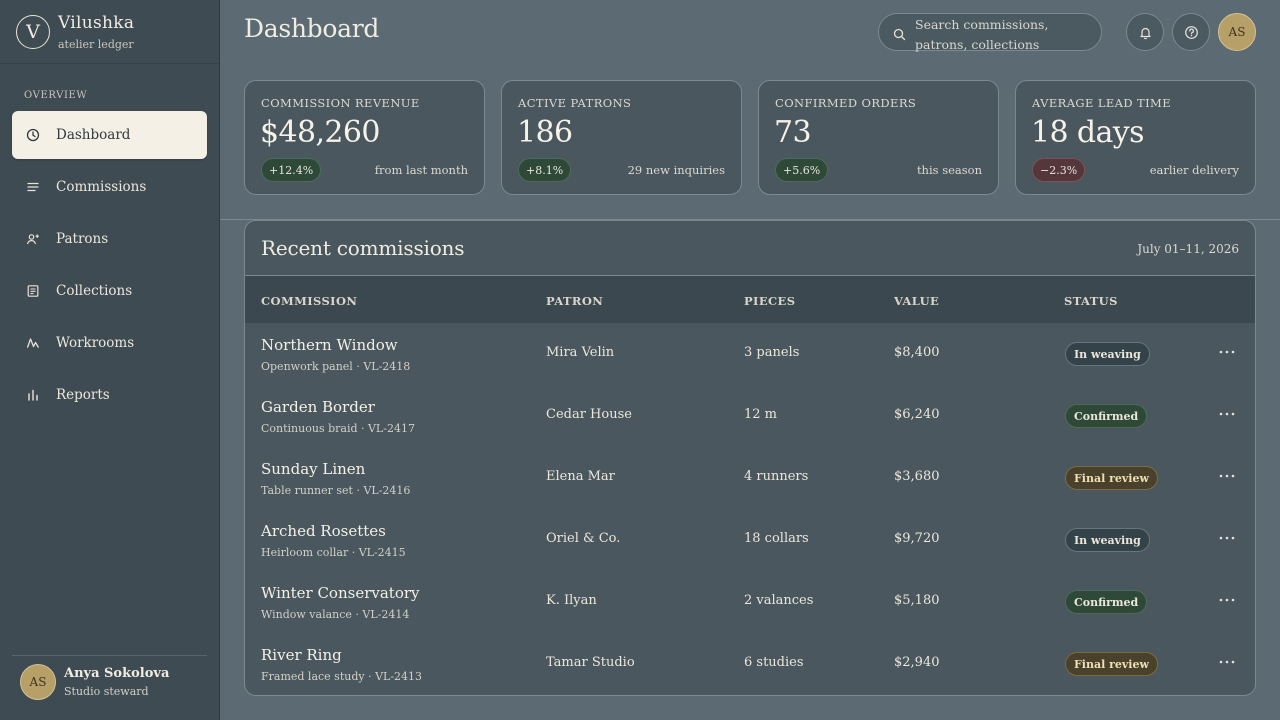 This screenshot has width=1280, height=720. Describe the element at coordinates (917, 476) in the screenshot. I see `value-cell: $3,680` at that location.